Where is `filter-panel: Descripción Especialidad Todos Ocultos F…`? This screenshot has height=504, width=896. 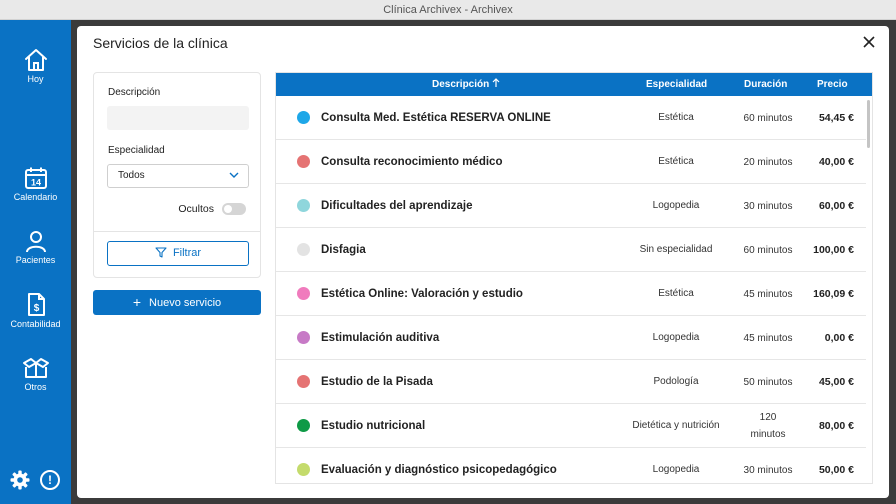 filter-panel: Descripción Especialidad Todos Ocultos F… is located at coordinates (177, 175).